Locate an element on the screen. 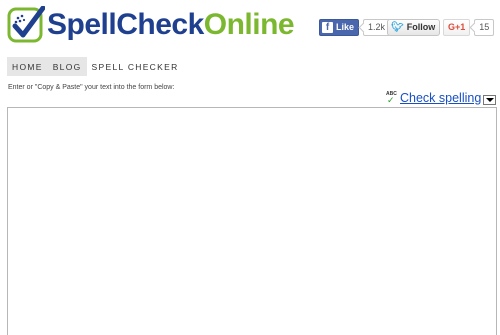 The image size is (500, 335). chevron-down-icon is located at coordinates (489, 100).